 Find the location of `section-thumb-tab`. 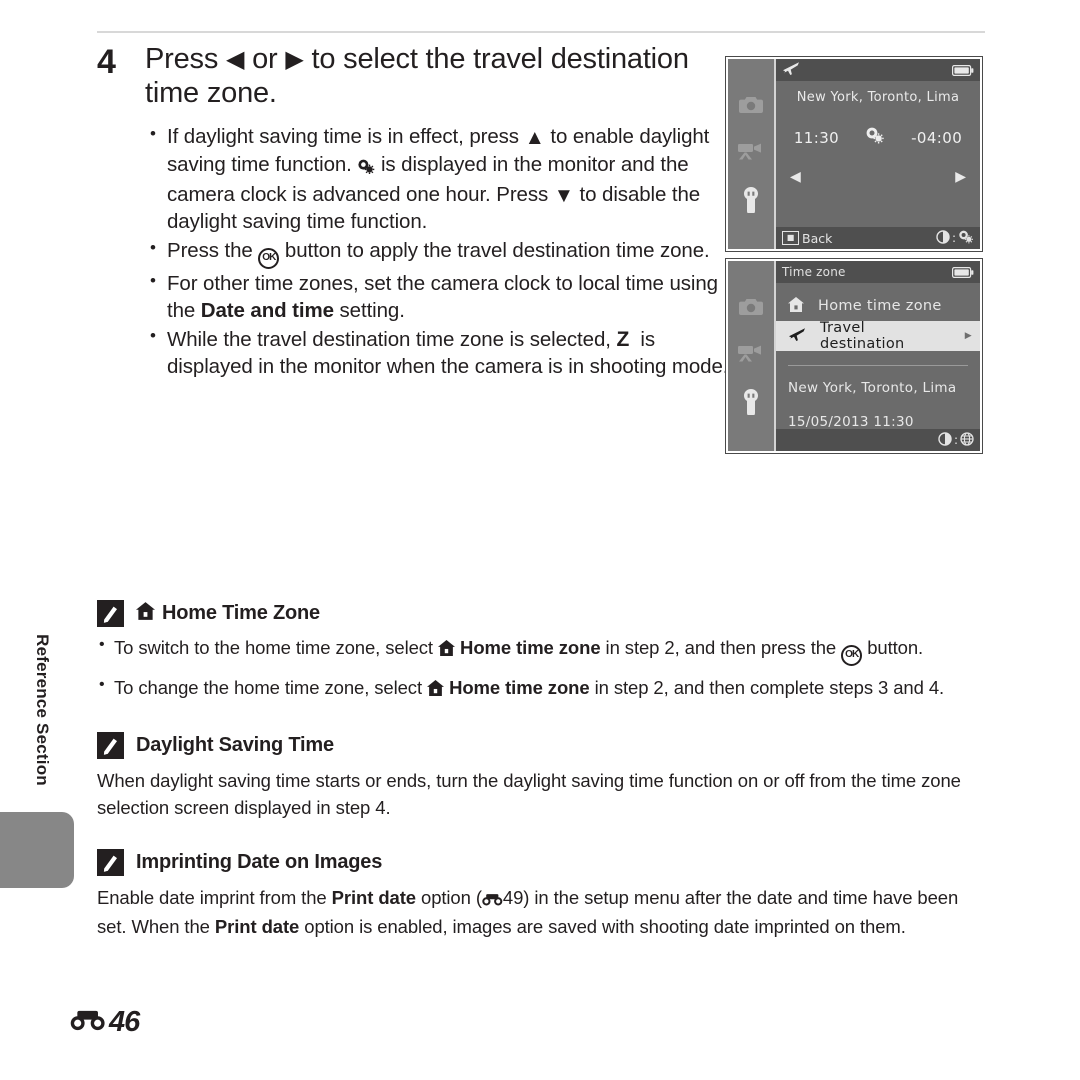

section-thumb-tab is located at coordinates (37, 850).